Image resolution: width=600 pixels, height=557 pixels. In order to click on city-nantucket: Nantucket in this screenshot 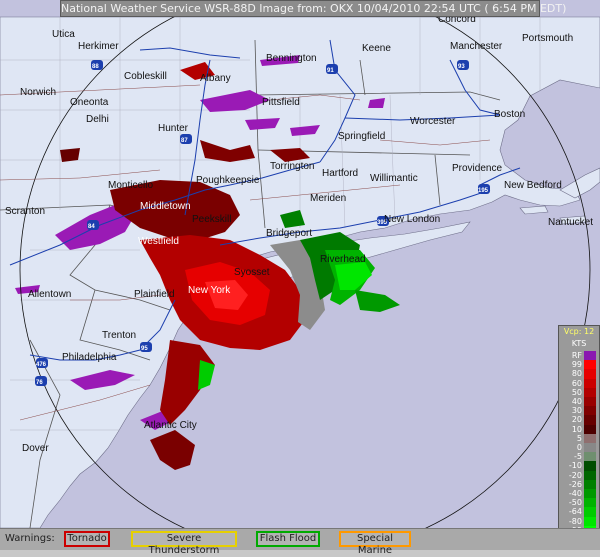, I will do `click(570, 222)`.